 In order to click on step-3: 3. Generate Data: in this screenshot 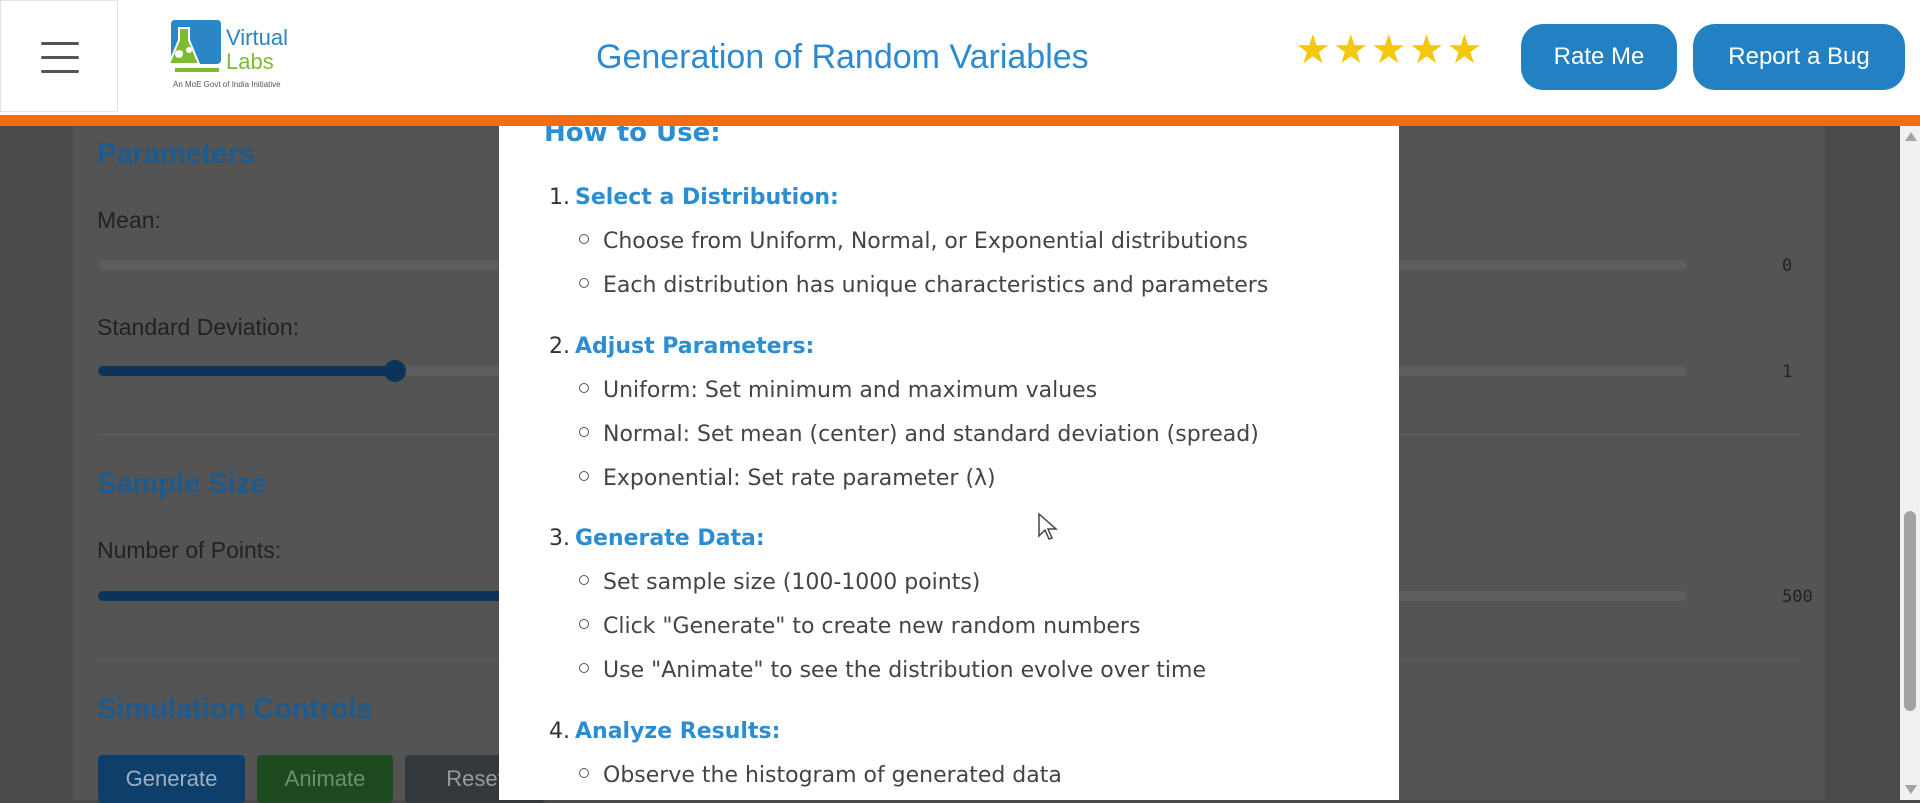, I will do `click(657, 538)`.